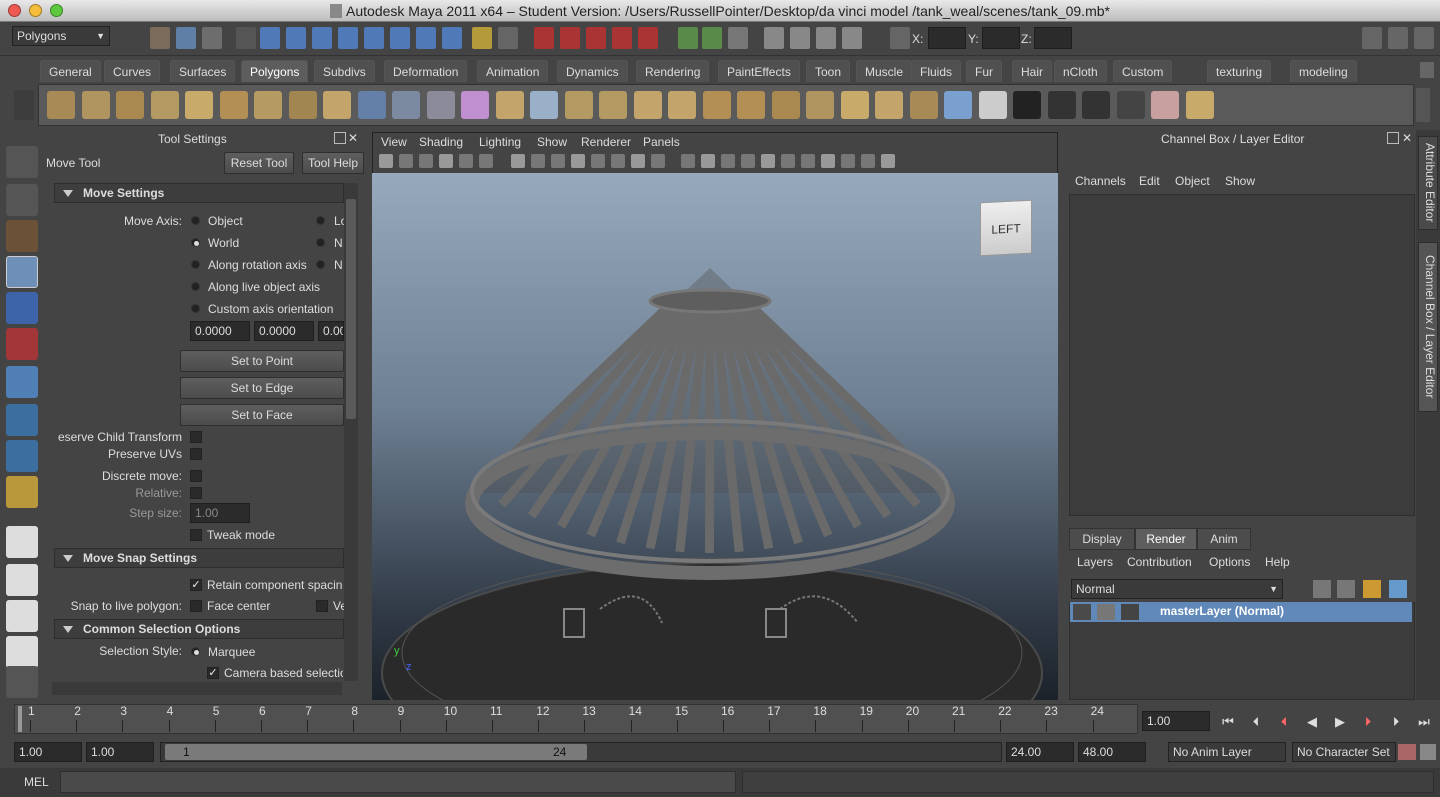  Describe the element at coordinates (259, 163) in the screenshot. I see `reset-tool-button: Reset Tool` at that location.